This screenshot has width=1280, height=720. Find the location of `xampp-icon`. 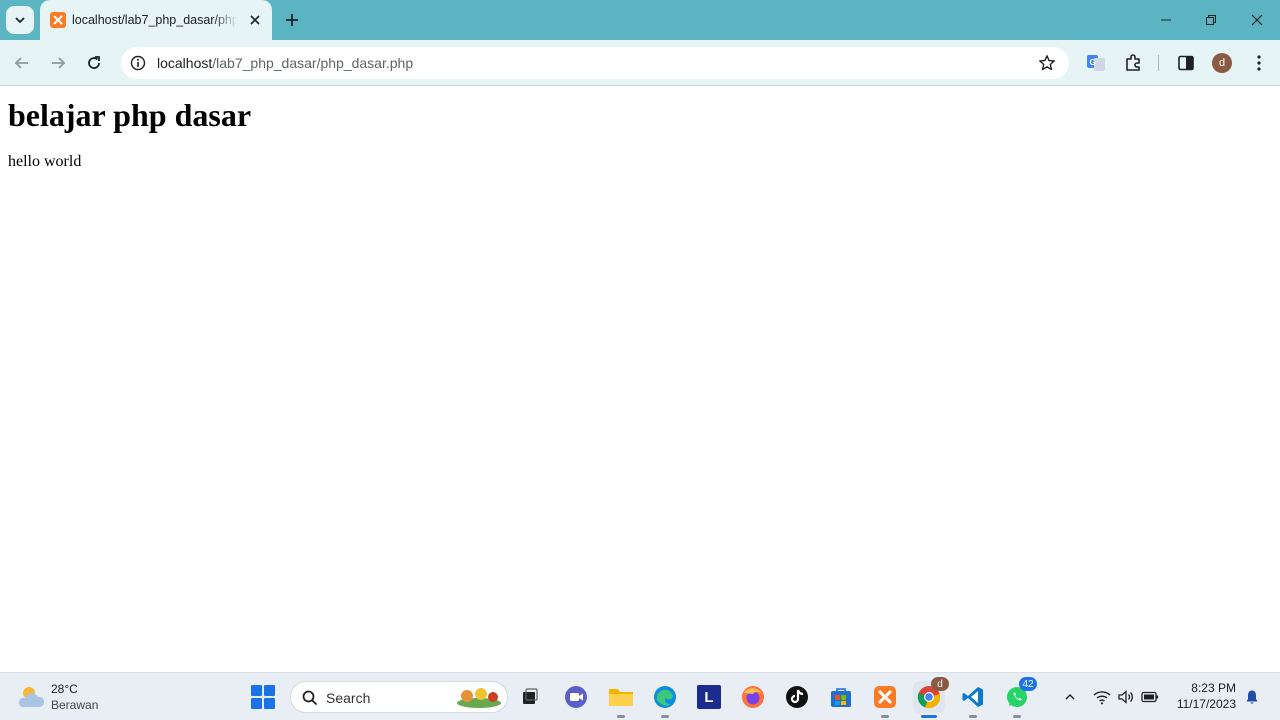

xampp-icon is located at coordinates (885, 697).